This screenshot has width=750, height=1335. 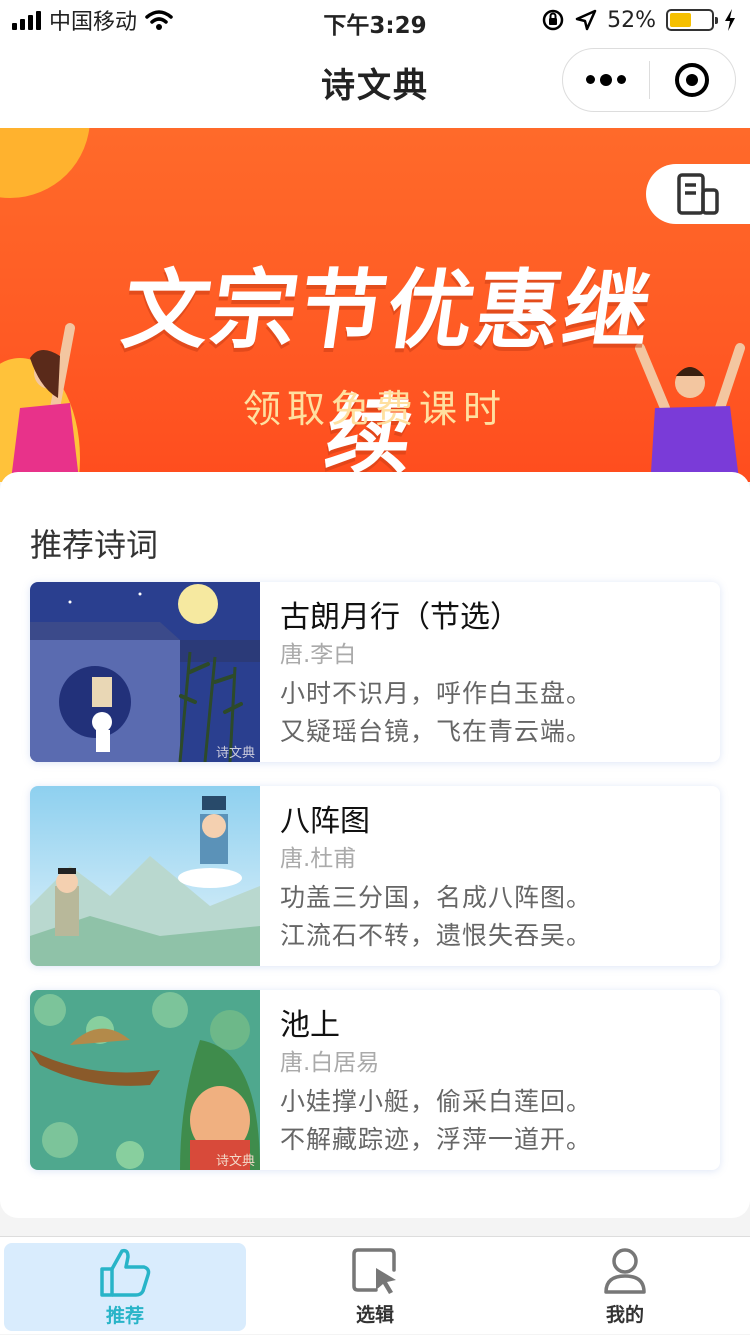 What do you see at coordinates (436, 1101) in the screenshot?
I see `poem-line: 小娃撑小艇，偷采白莲回。` at bounding box center [436, 1101].